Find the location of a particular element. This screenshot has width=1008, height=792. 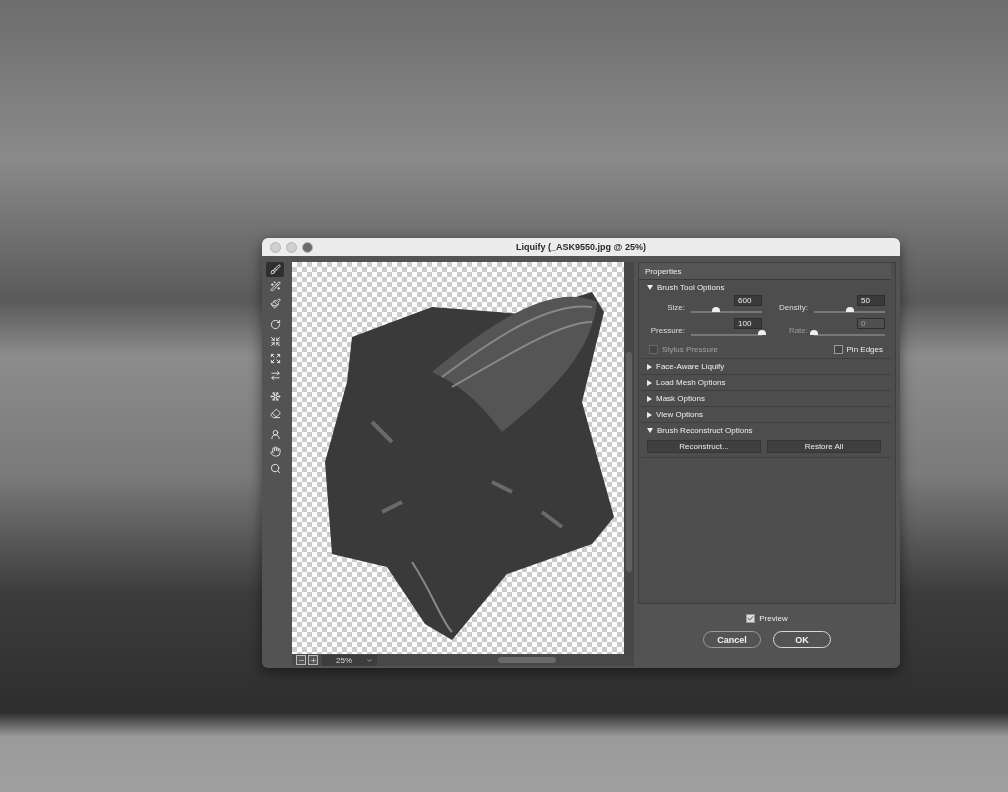

checkbox-label: Preview is located at coordinates (773, 618).